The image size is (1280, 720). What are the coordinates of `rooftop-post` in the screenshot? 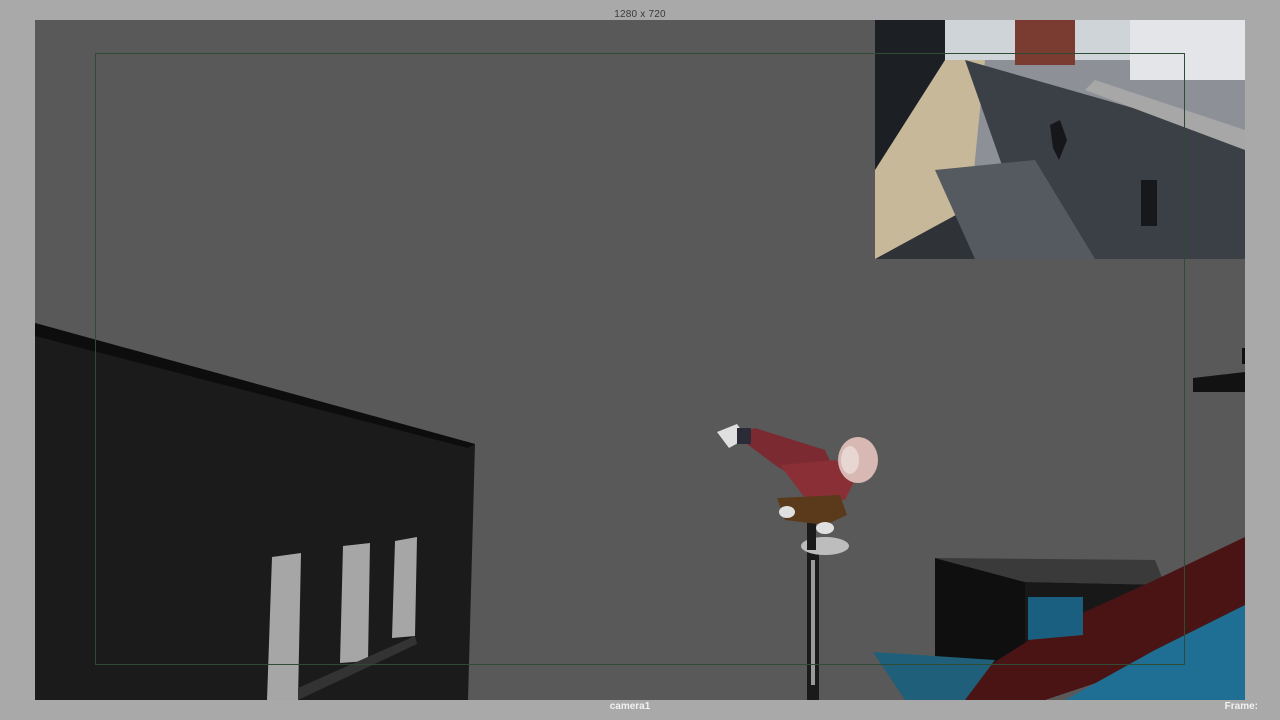 It's located at (1243, 356).